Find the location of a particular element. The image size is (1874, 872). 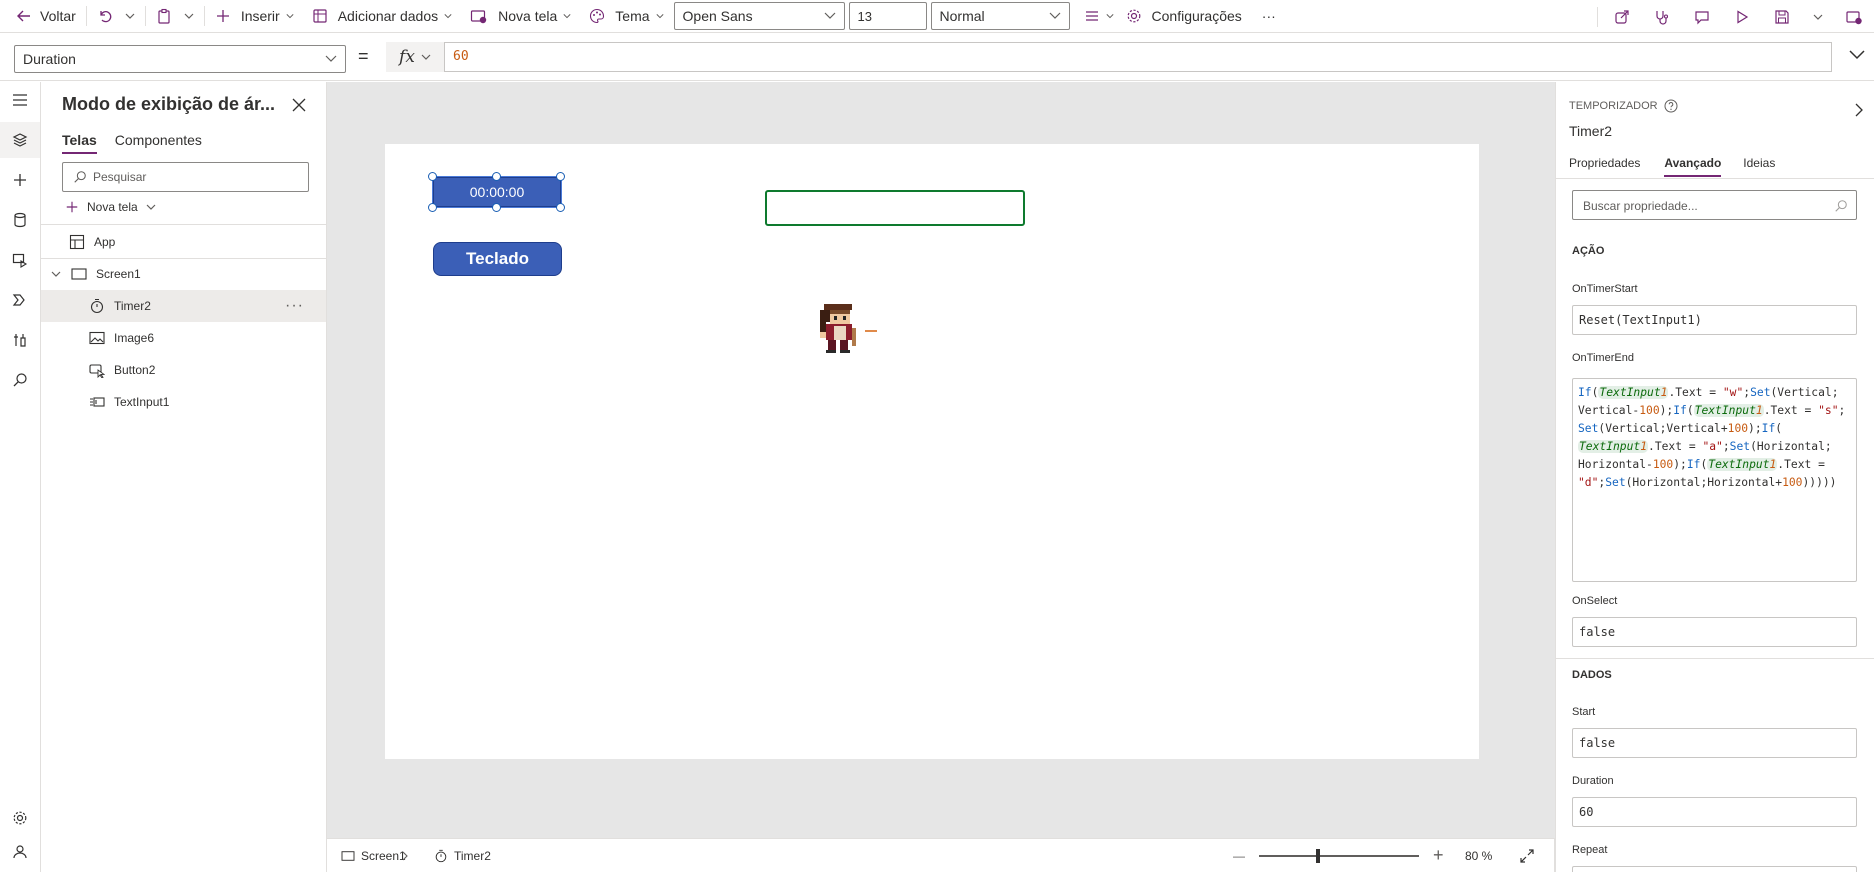

zoom-slider is located at coordinates (1339, 856).